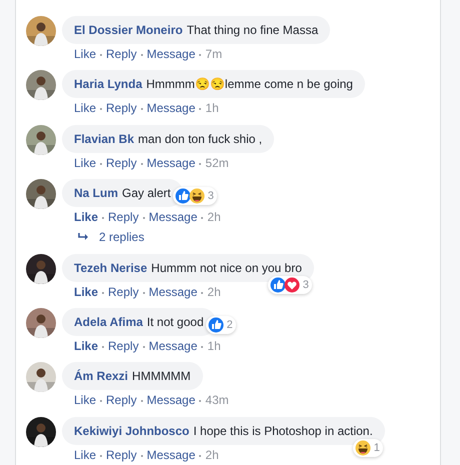 The image size is (460, 465). What do you see at coordinates (128, 30) in the screenshot?
I see `author-name: El Dossier Moneiro` at bounding box center [128, 30].